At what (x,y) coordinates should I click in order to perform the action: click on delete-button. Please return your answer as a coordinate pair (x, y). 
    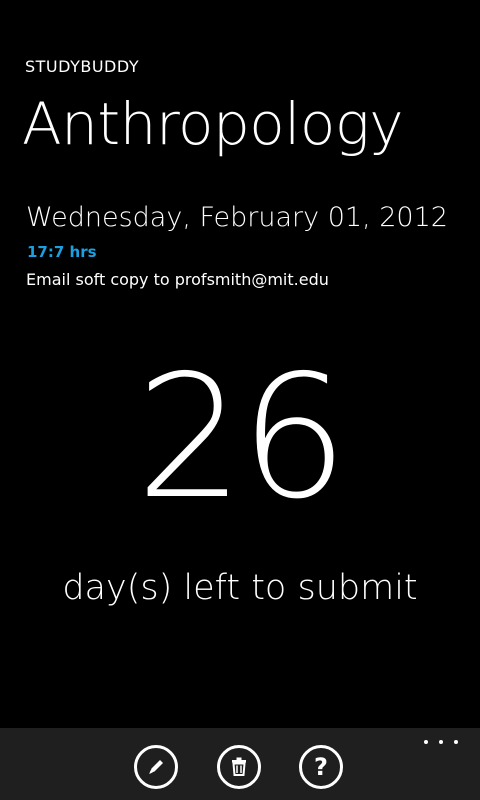
    Looking at the image, I should click on (239, 767).